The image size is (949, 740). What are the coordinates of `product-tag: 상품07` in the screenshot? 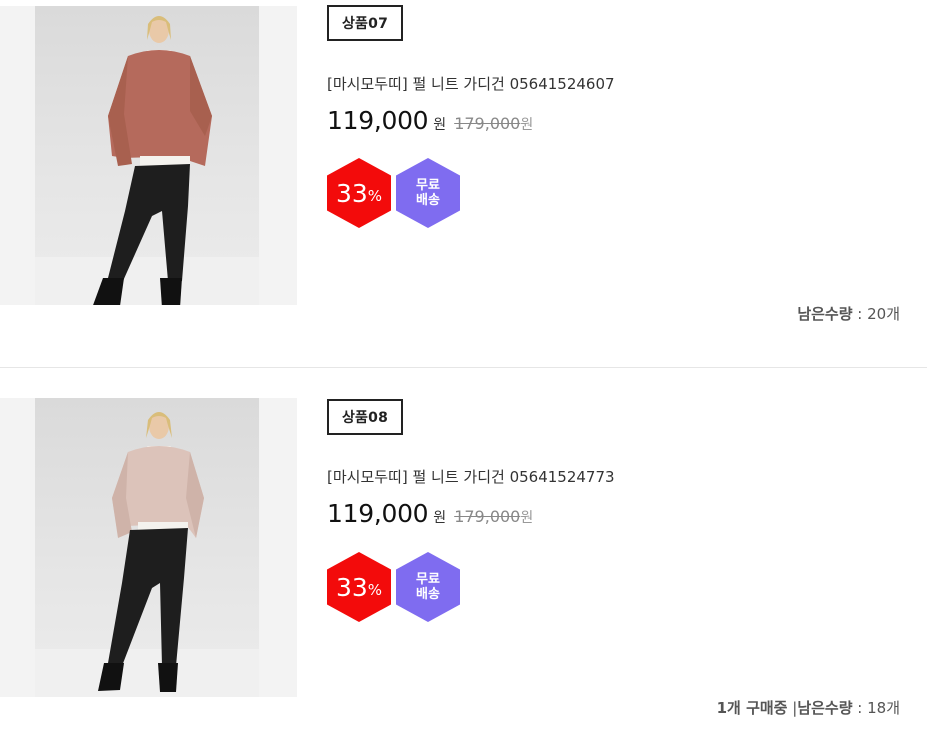 It's located at (365, 23).